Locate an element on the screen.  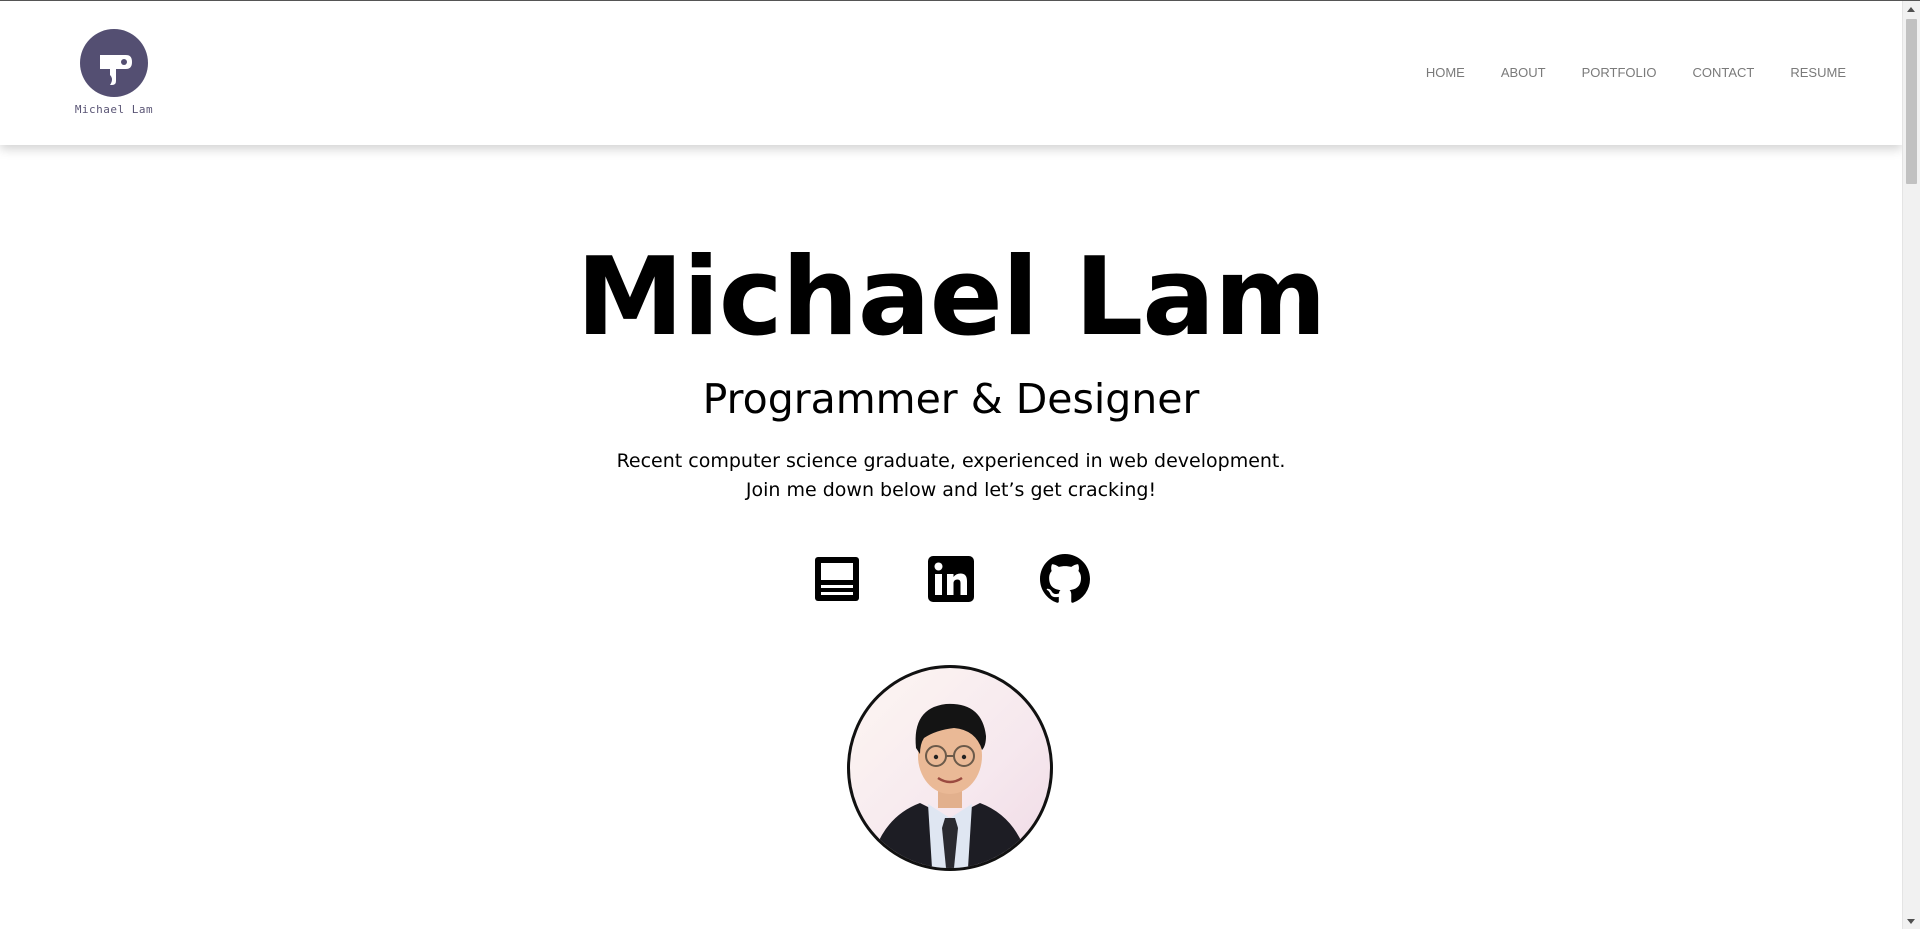
social-links is located at coordinates (951, 579).